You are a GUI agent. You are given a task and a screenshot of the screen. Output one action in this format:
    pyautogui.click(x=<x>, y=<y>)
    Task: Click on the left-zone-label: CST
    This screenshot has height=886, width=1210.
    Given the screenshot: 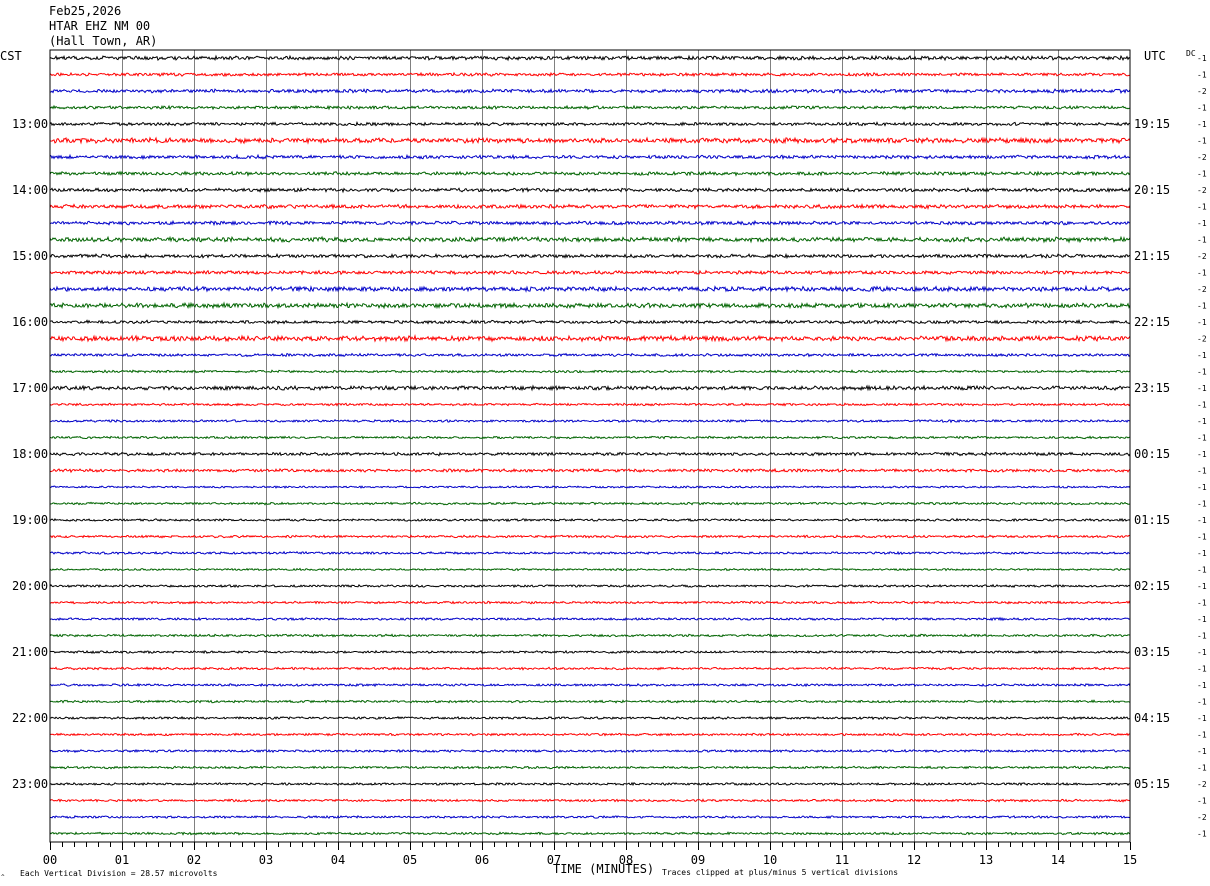 What is the action you would take?
    pyautogui.click(x=11, y=56)
    